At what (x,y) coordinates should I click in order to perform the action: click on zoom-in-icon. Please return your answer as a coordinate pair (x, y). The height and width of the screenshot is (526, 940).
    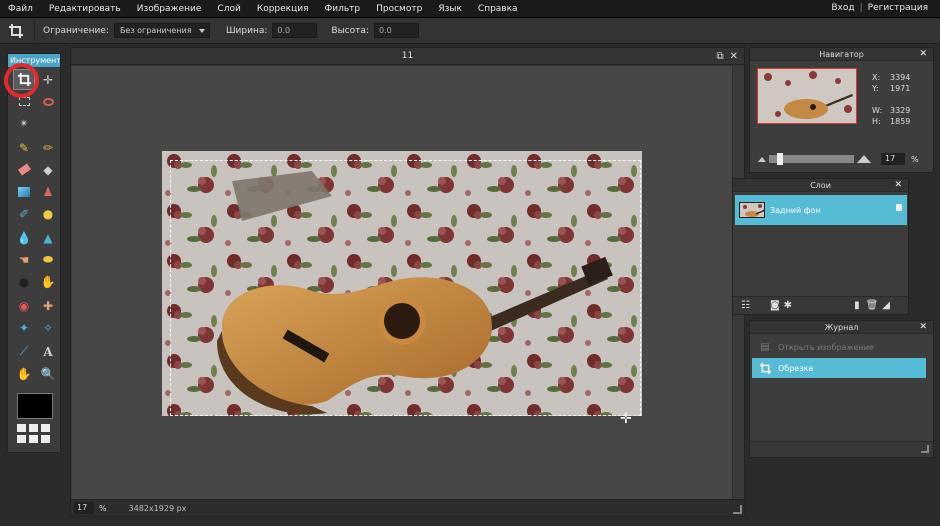
    Looking at the image, I should click on (864, 159).